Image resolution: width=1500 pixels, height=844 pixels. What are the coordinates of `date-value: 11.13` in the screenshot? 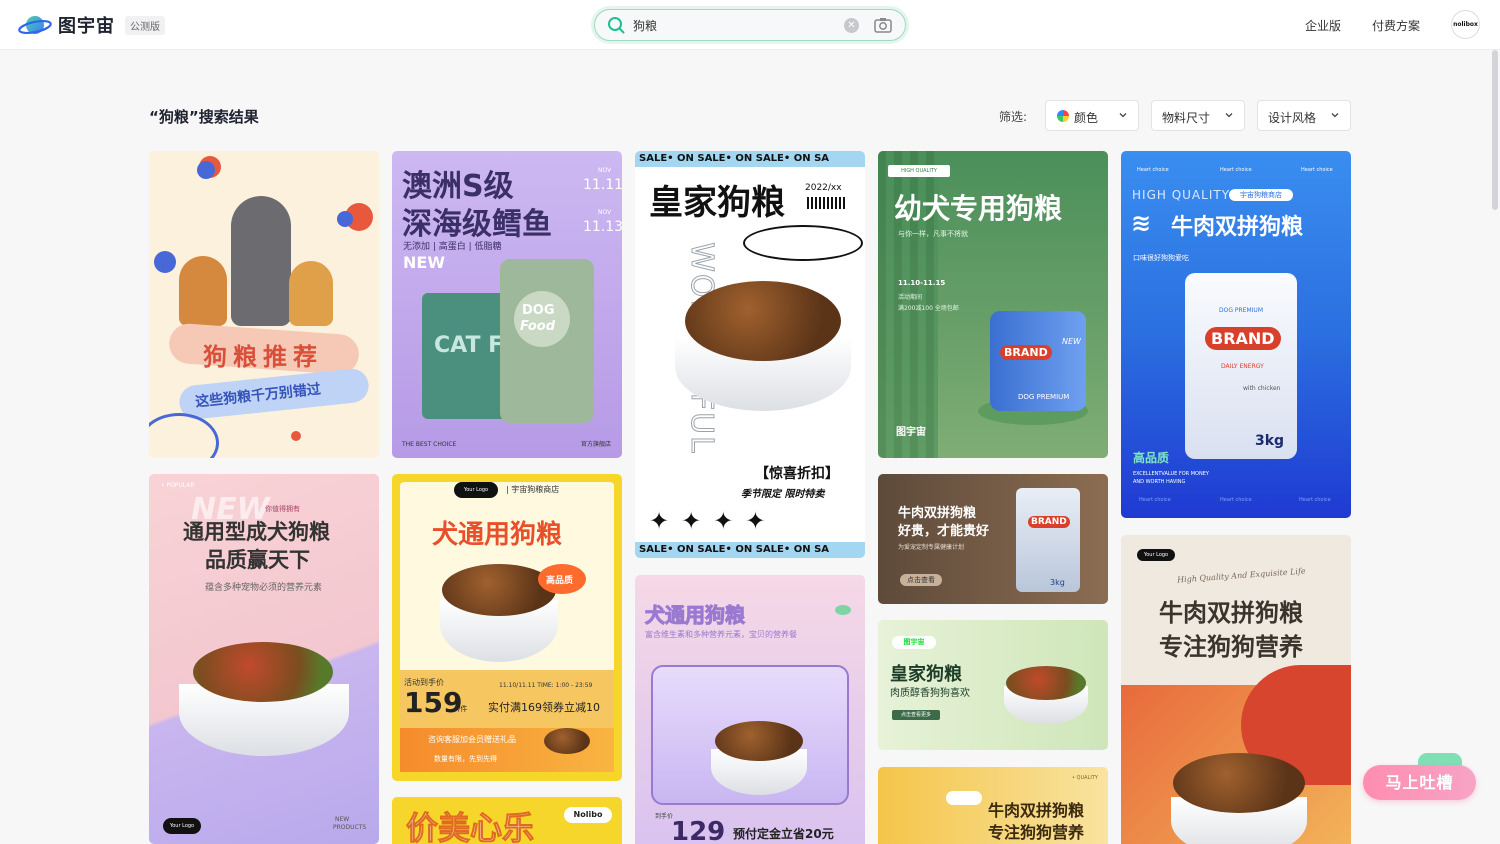 It's located at (602, 227).